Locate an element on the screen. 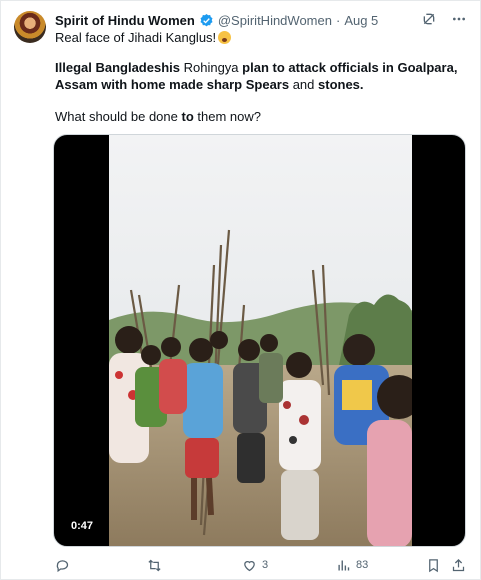 The width and height of the screenshot is (481, 580). bookmark-action is located at coordinates (433, 565).